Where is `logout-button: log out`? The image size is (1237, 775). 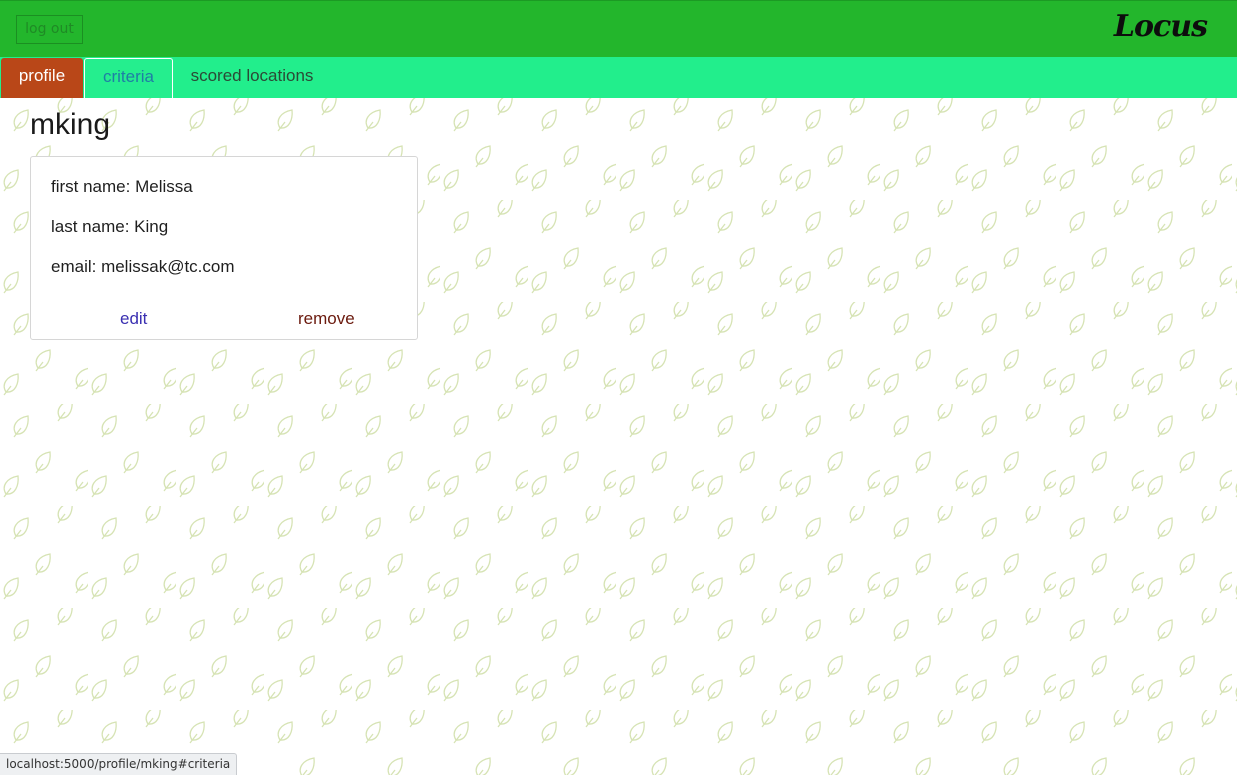 logout-button: log out is located at coordinates (49, 29).